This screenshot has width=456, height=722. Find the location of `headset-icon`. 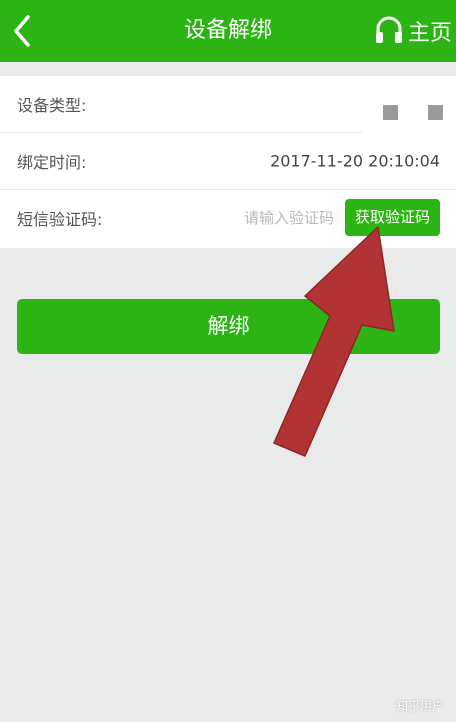

headset-icon is located at coordinates (388, 29).